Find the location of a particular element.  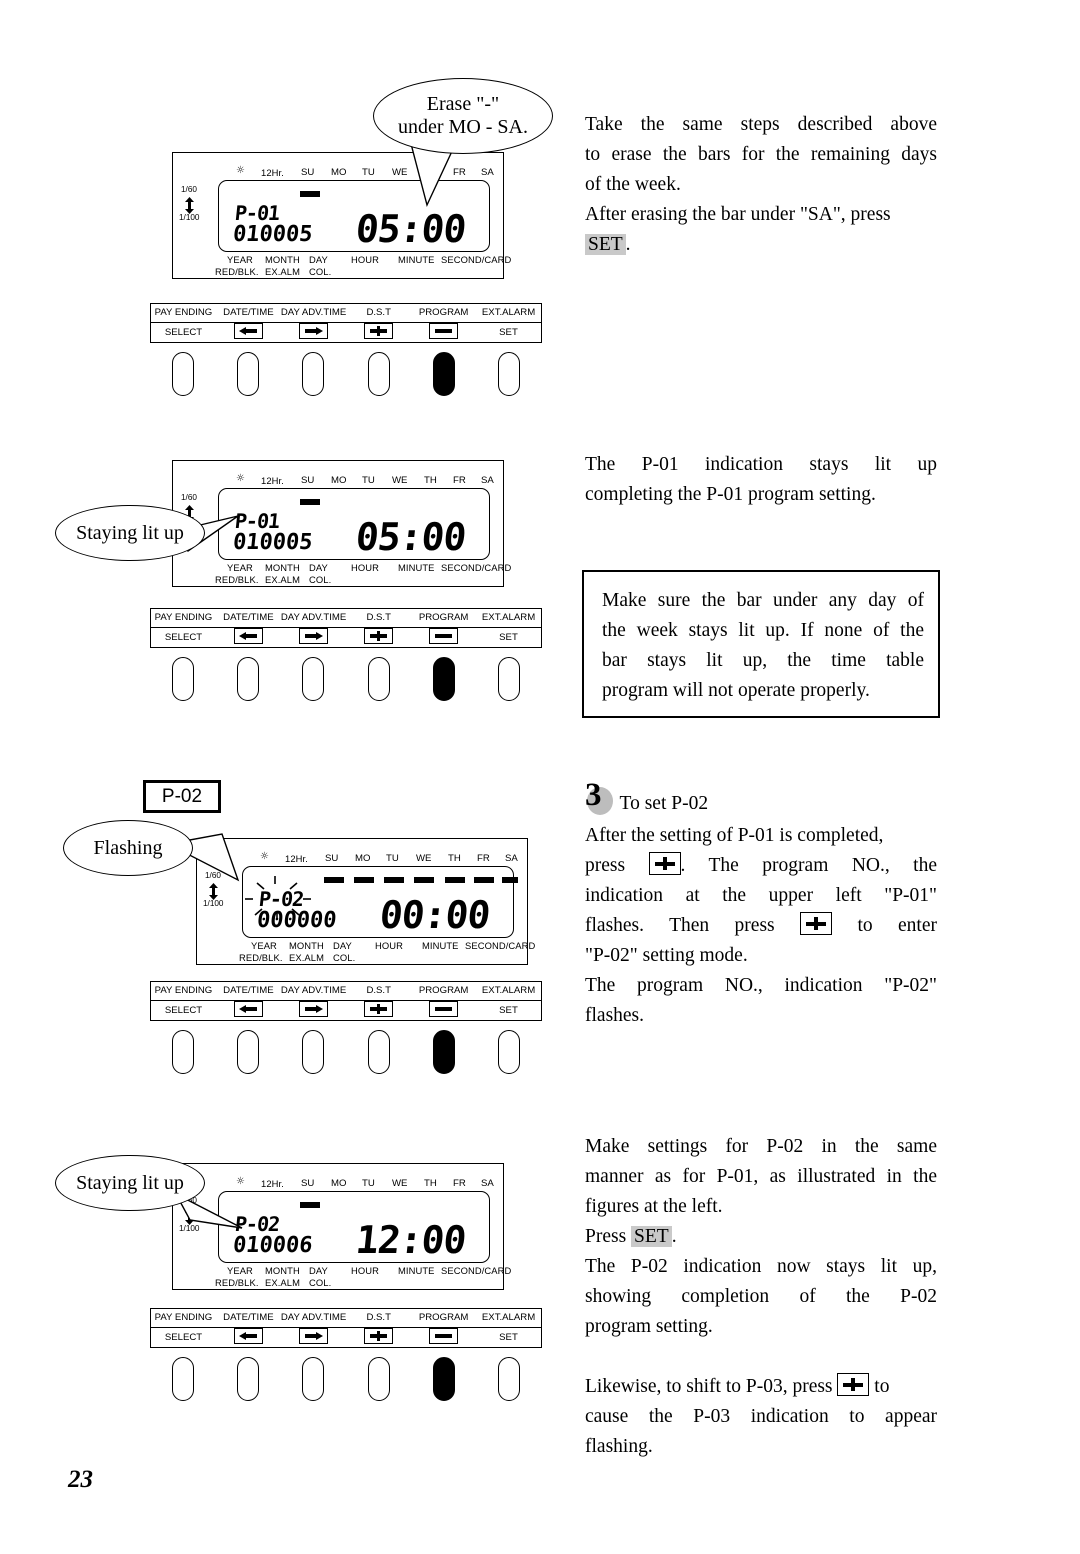

step-heading: To set P-02 is located at coordinates (664, 803).